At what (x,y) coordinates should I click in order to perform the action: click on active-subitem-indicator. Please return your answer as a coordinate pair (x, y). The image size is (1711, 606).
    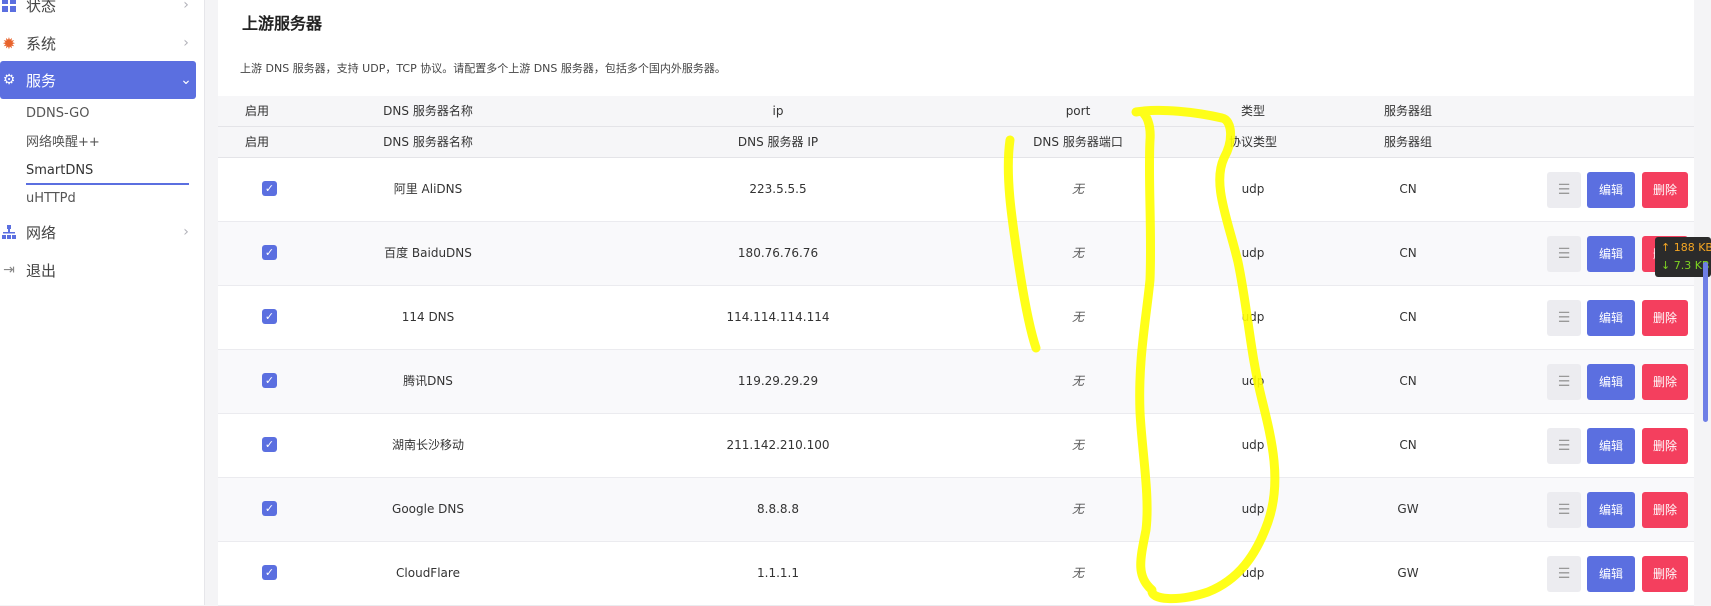
    Looking at the image, I should click on (107, 184).